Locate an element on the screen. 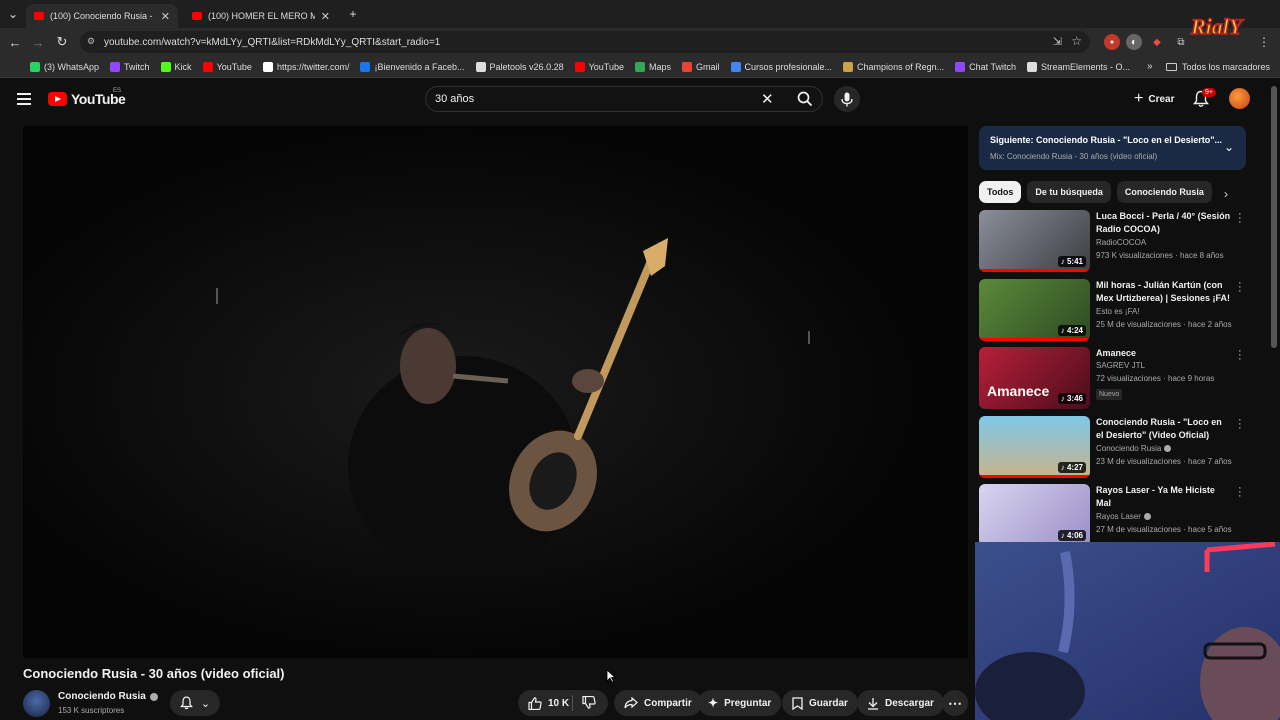  back-icon: ← is located at coordinates (15, 42).